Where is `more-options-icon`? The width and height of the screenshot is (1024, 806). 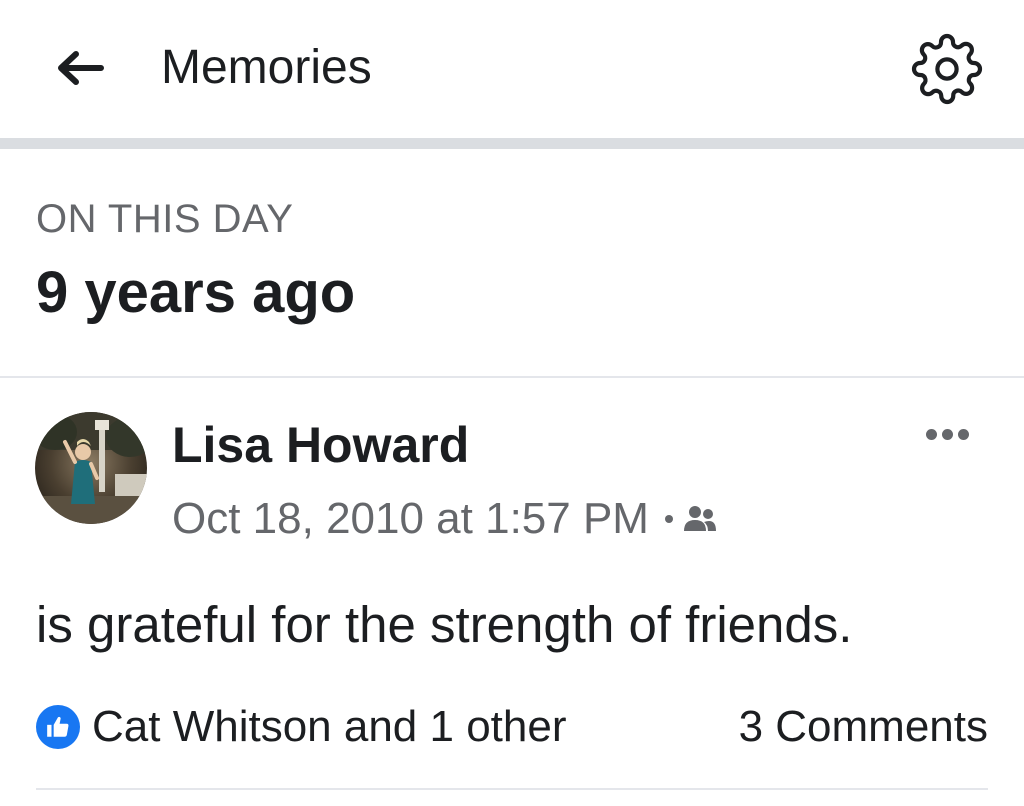
more-options-icon is located at coordinates (947, 434).